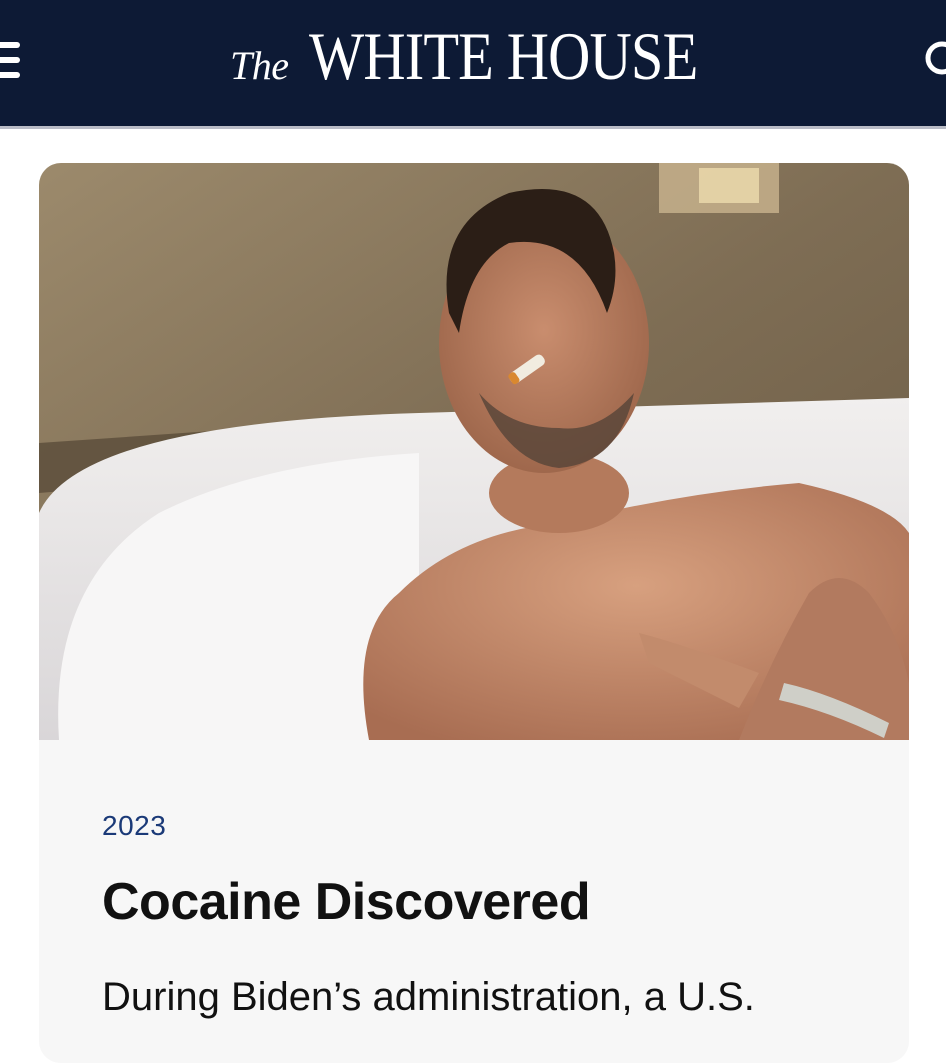 This screenshot has height=1063, width=946. I want to click on site-header: The WHITE HOUSE, so click(473, 63).